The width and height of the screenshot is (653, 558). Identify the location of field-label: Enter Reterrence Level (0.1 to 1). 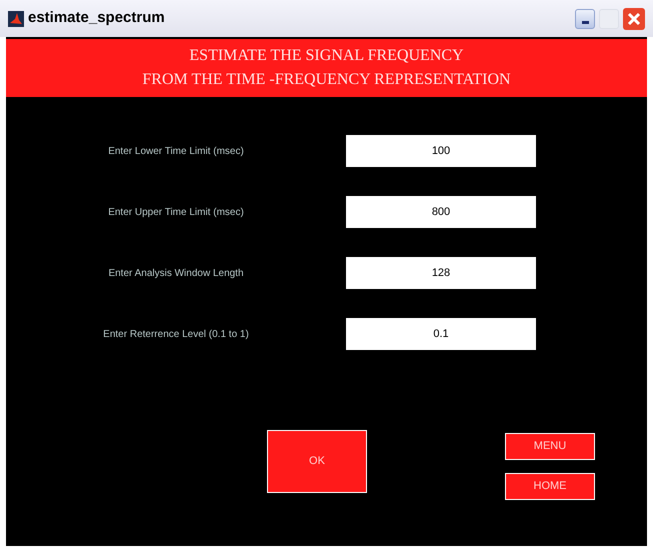
(176, 335).